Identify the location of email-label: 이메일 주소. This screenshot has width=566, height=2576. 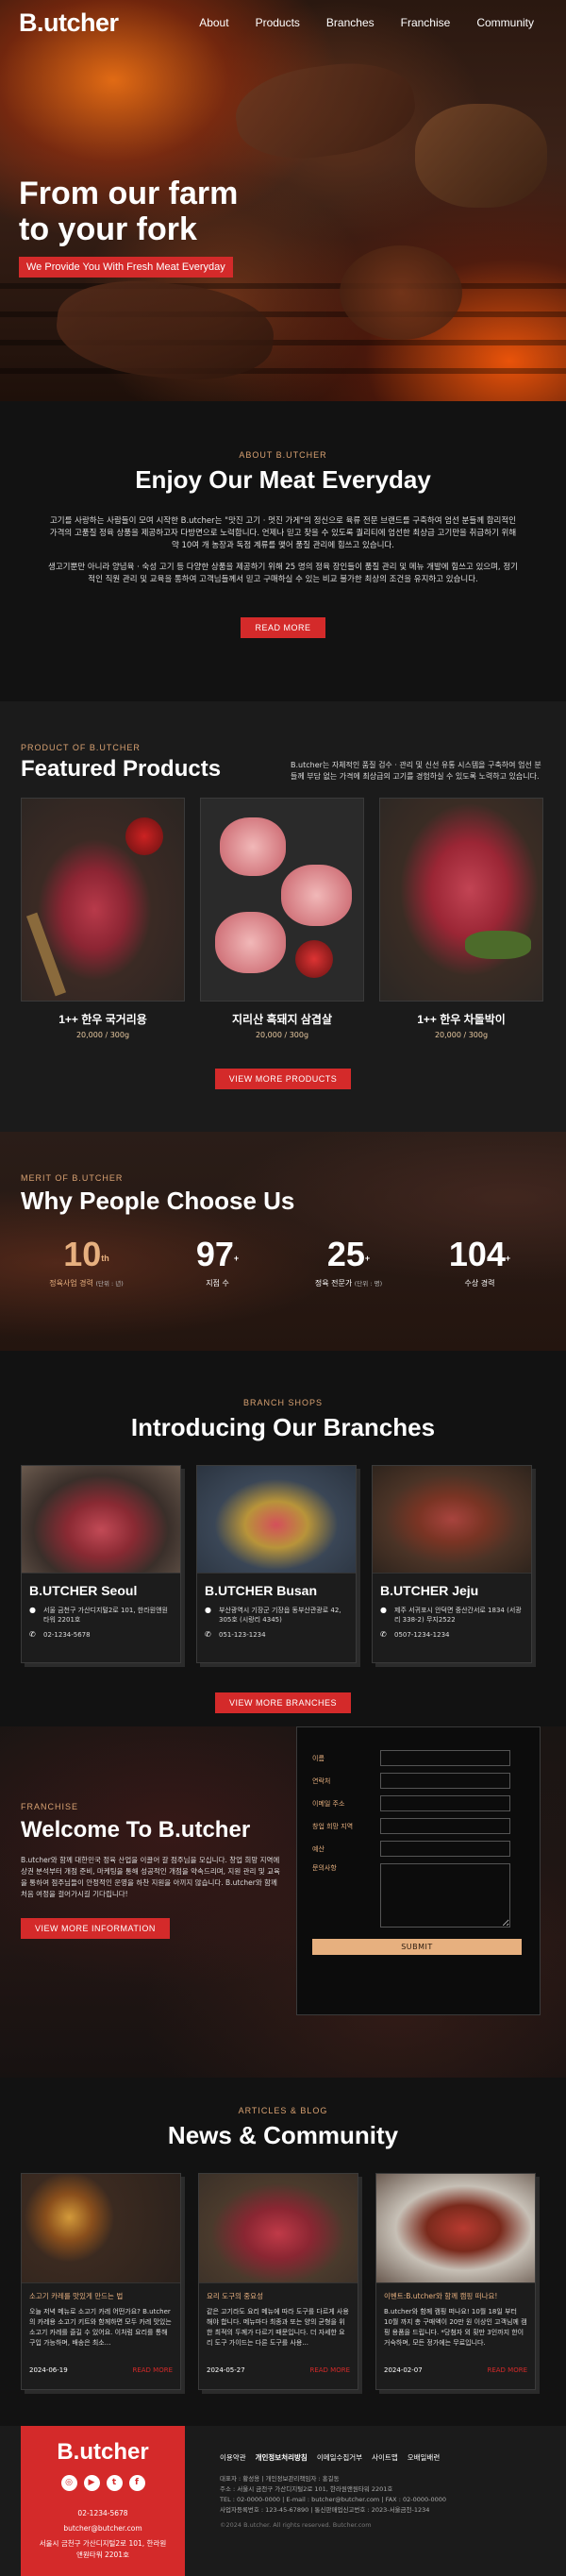
(328, 1804).